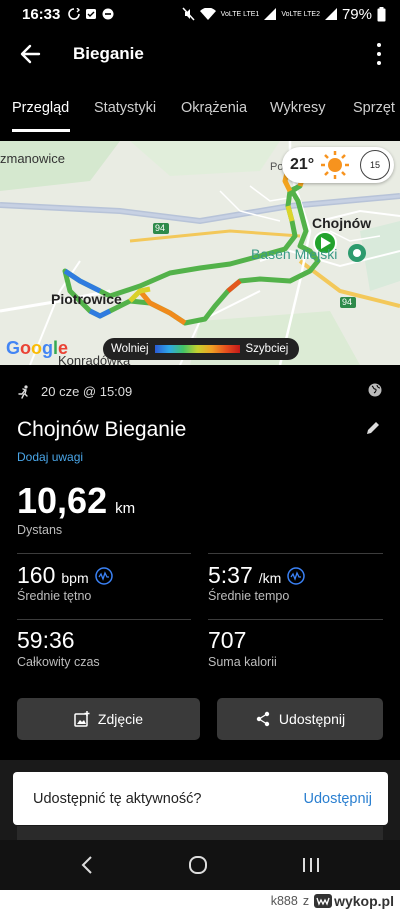 This screenshot has width=400, height=911. I want to click on road-94-b: 94, so click(347, 302).